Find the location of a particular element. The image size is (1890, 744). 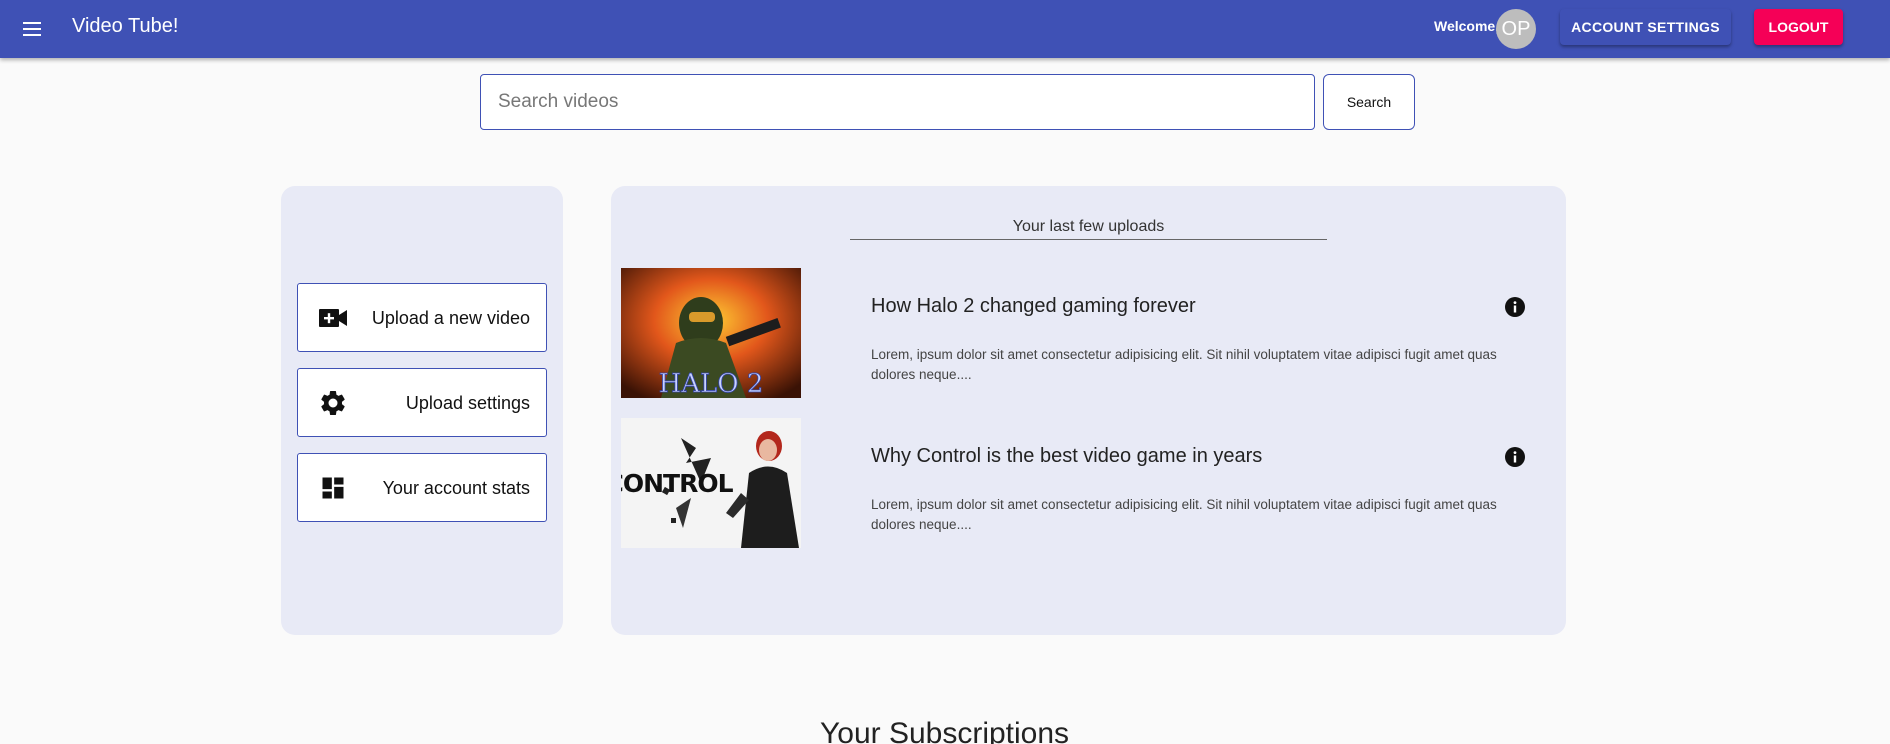

avatar: OP is located at coordinates (1516, 29).